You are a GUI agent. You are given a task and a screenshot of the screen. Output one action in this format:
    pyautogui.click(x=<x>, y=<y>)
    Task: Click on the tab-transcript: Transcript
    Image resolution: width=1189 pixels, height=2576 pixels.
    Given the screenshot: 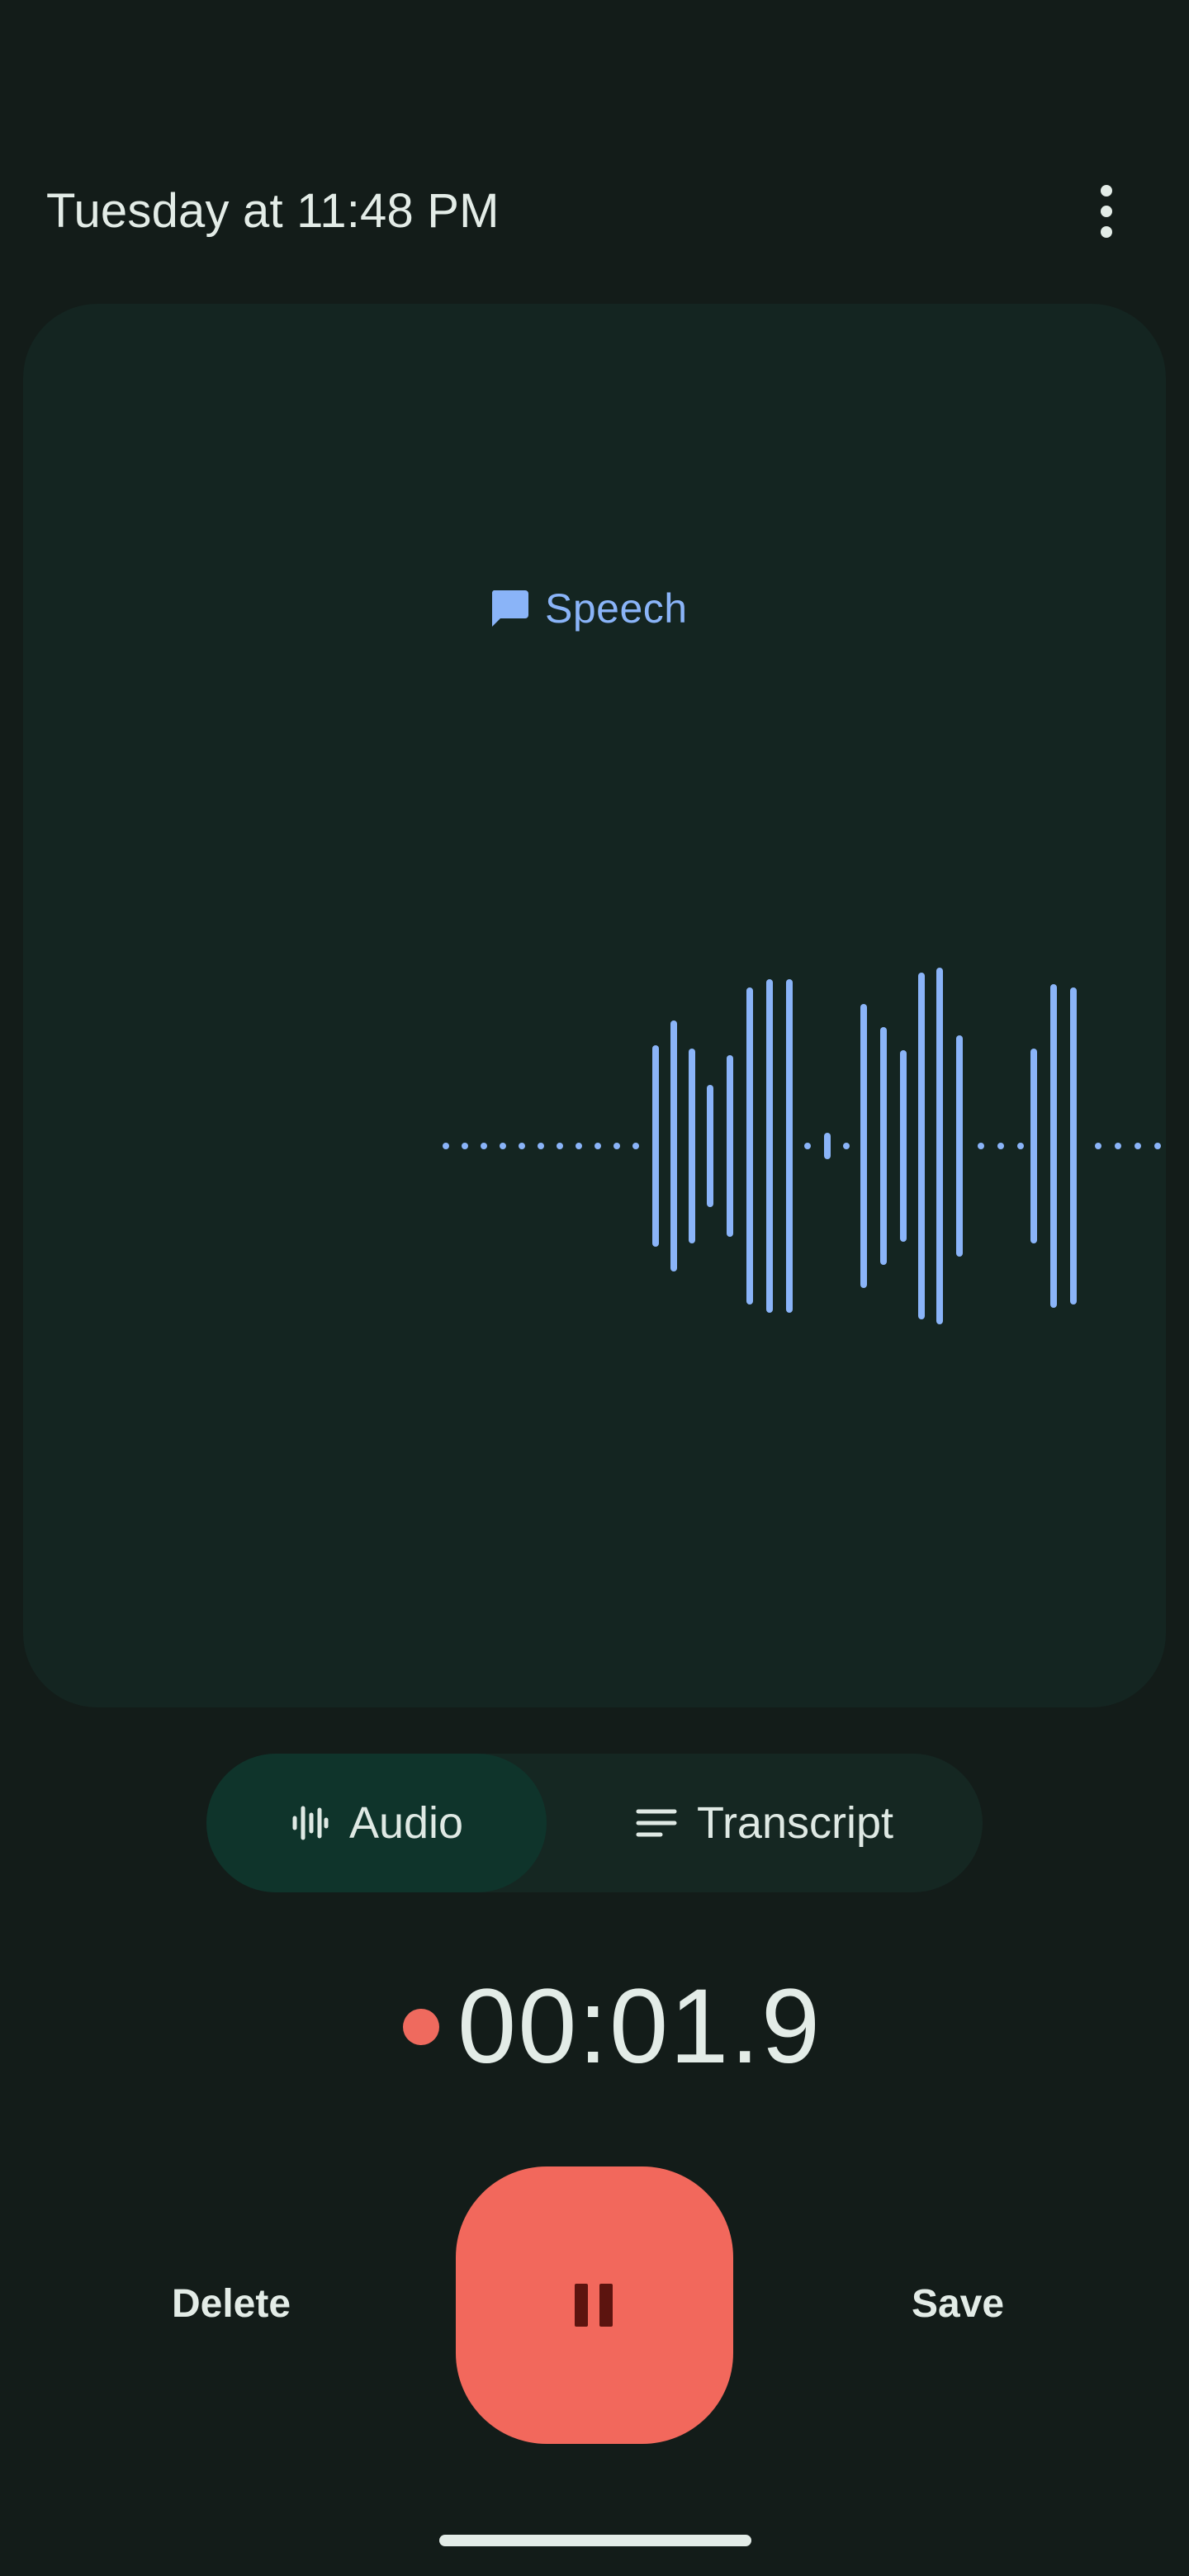 What is the action you would take?
    pyautogui.click(x=765, y=1823)
    